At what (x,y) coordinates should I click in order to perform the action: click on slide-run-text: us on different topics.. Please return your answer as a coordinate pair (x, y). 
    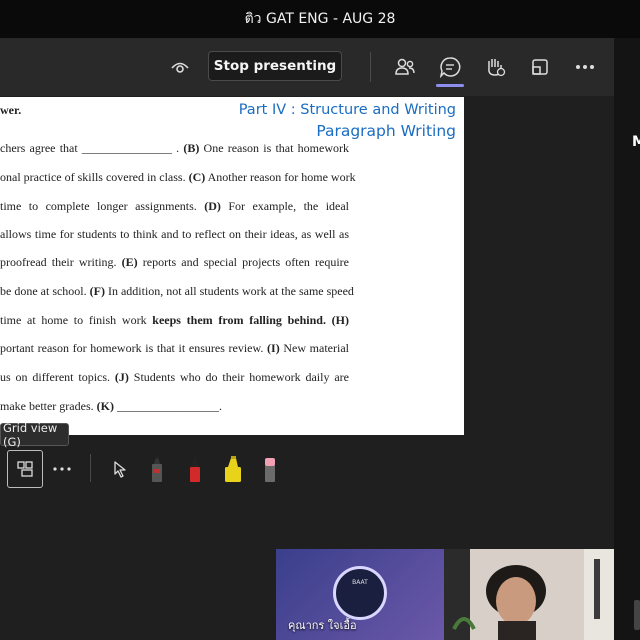
    Looking at the image, I should click on (55, 377).